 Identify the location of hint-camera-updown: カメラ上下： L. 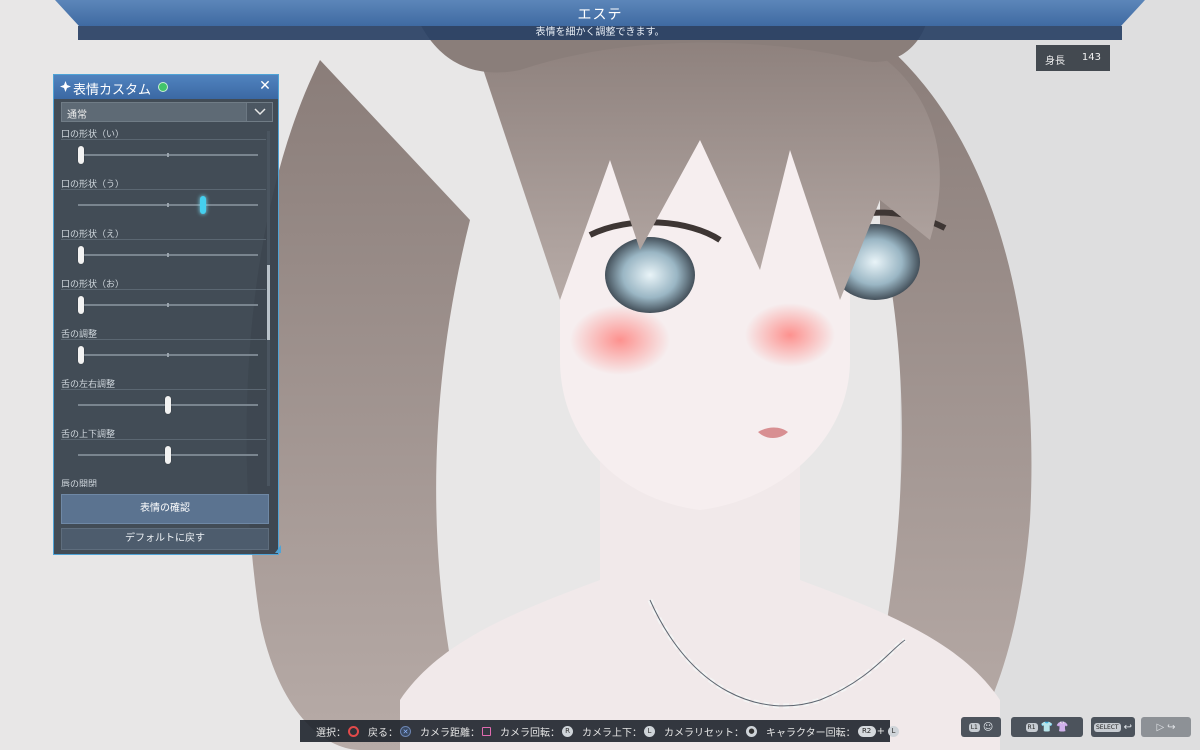
(618, 731).